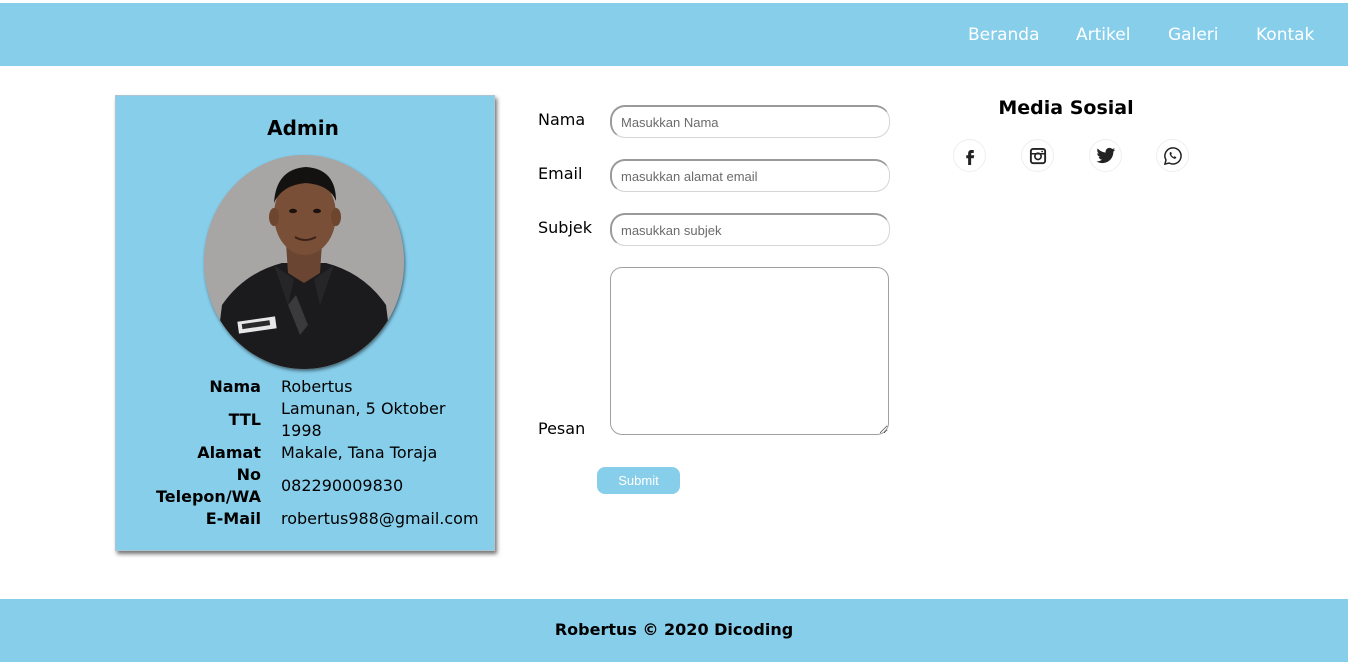 This screenshot has width=1348, height=662. Describe the element at coordinates (562, 428) in the screenshot. I see `pesan-label: Pesan` at that location.